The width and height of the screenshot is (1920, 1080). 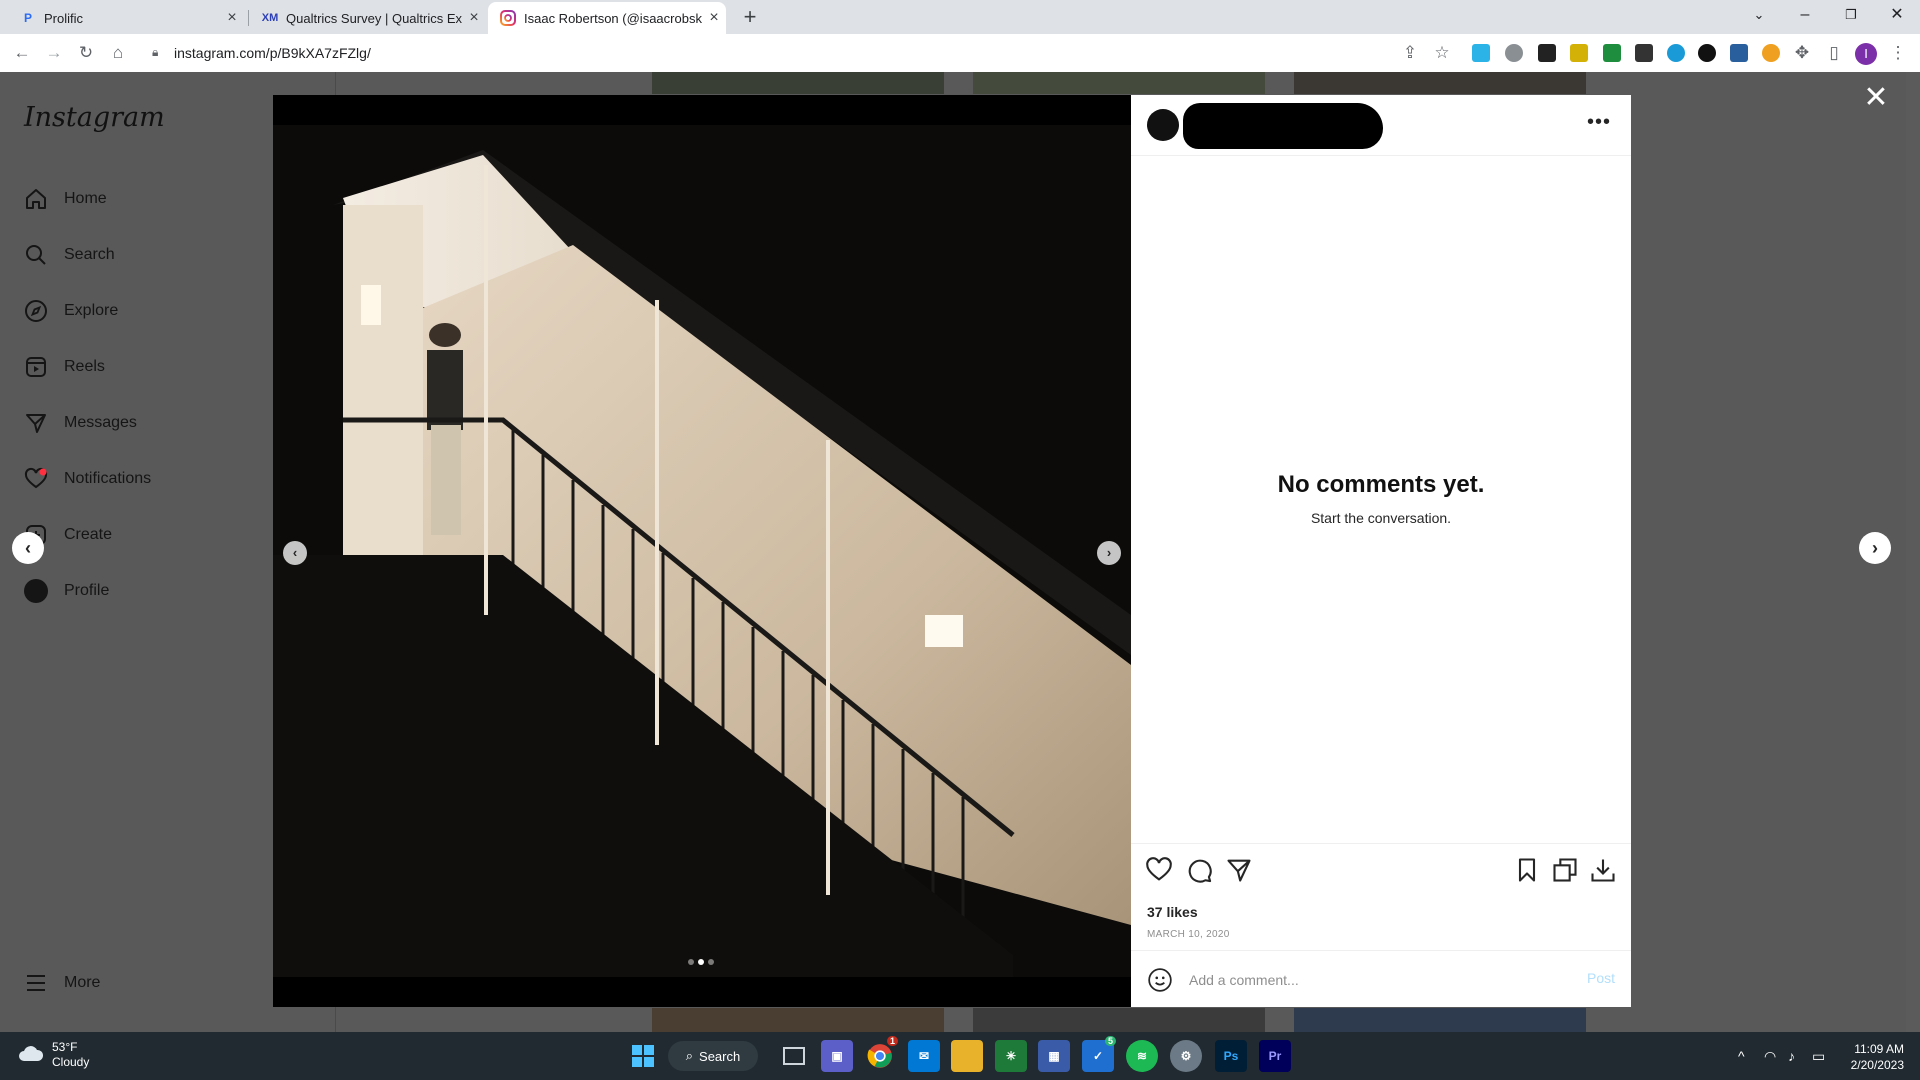 What do you see at coordinates (64, 18) in the screenshot?
I see `tab-title: Prolific` at bounding box center [64, 18].